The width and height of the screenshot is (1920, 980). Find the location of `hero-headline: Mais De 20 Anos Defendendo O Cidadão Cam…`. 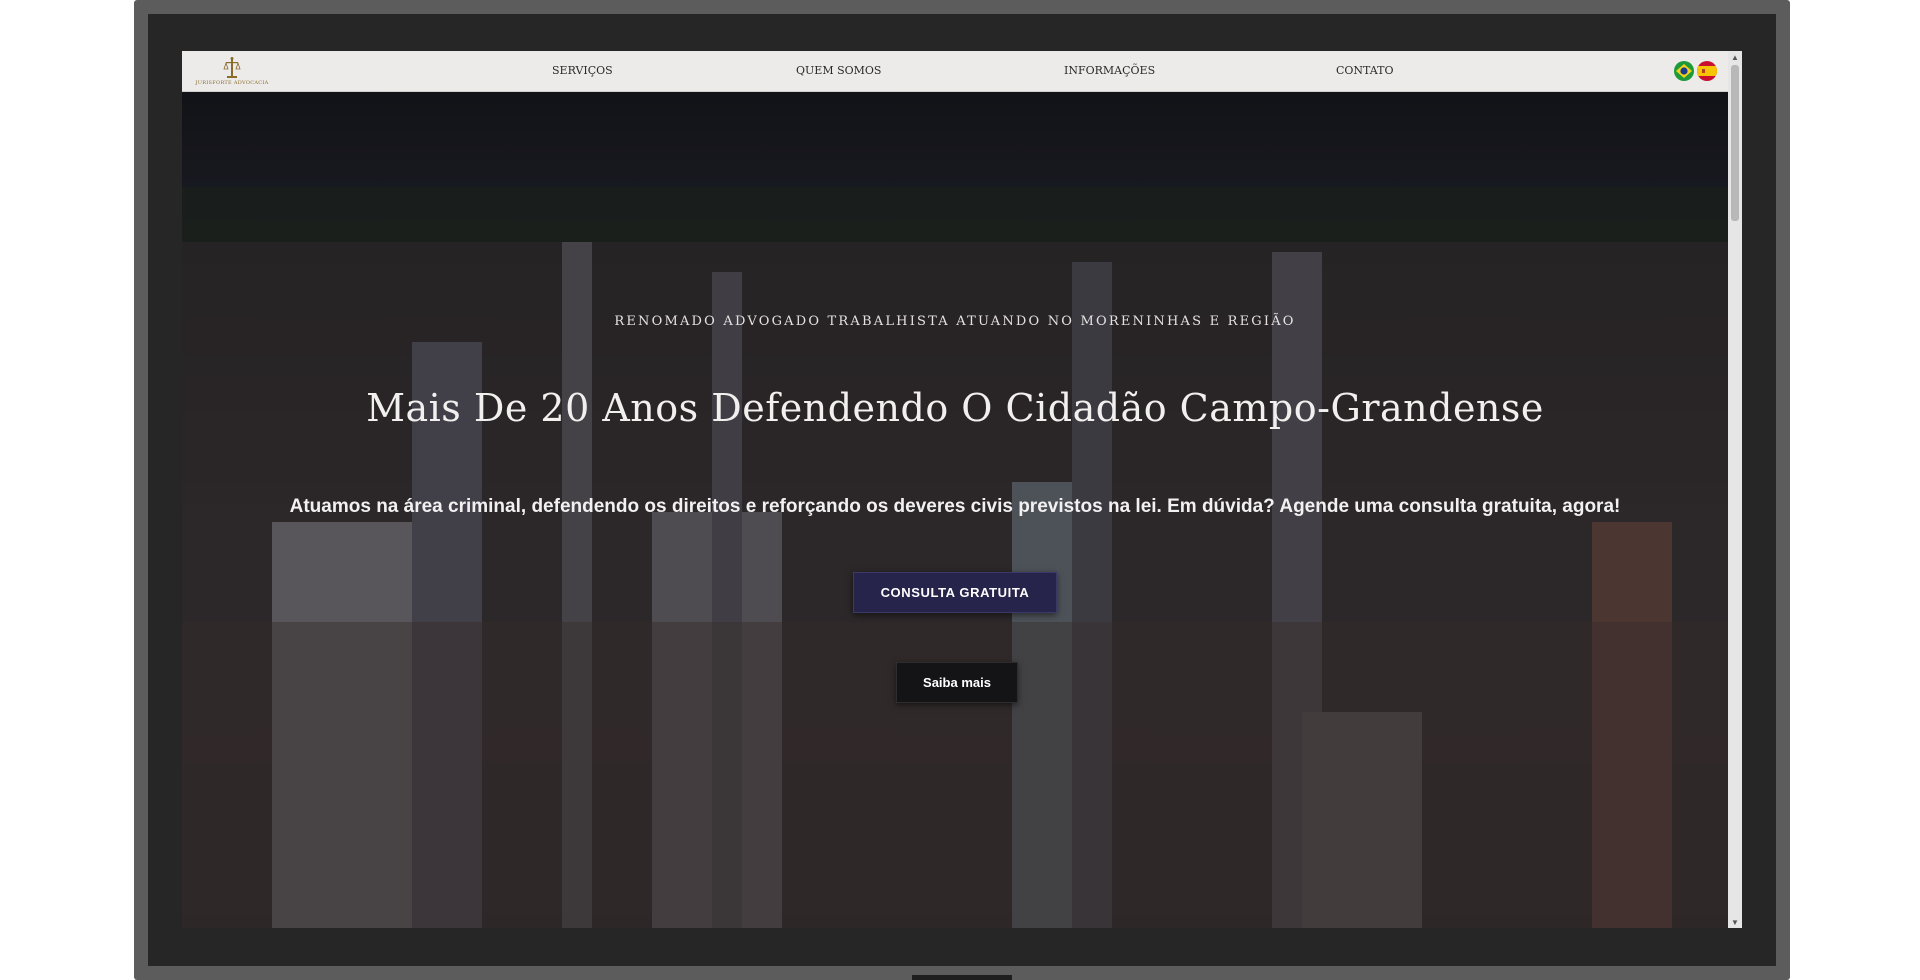

hero-headline: Mais De 20 Anos Defendendo O Cidadão Cam… is located at coordinates (955, 408).